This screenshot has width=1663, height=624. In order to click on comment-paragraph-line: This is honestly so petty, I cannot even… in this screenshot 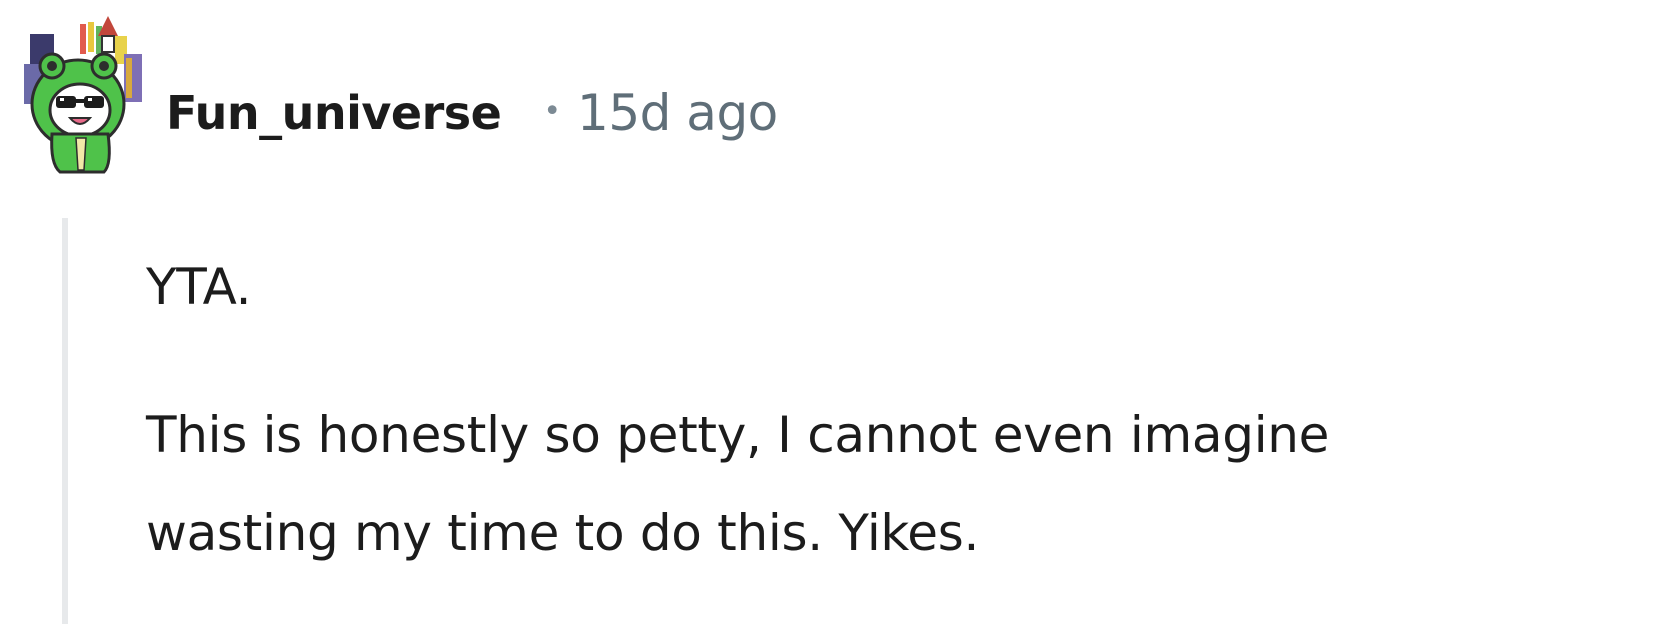, I will do `click(738, 435)`.